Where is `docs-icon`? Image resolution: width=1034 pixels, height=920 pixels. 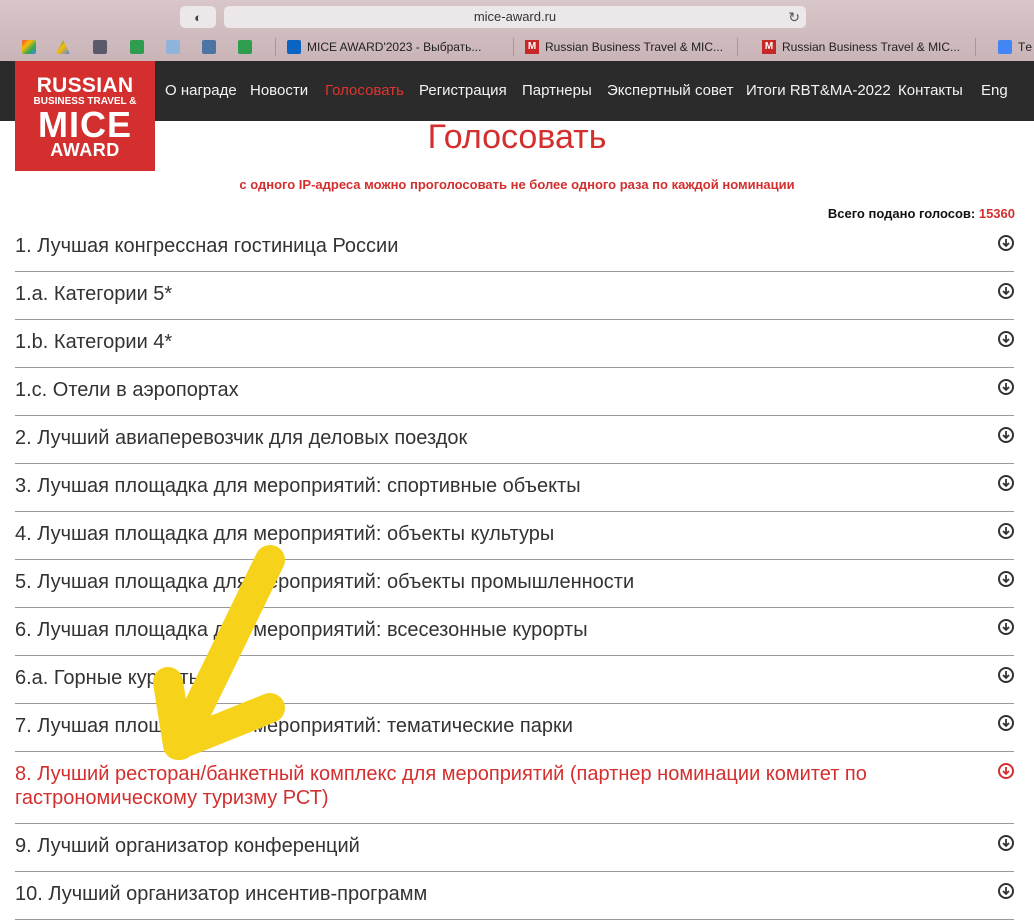
docs-icon is located at coordinates (1005, 47).